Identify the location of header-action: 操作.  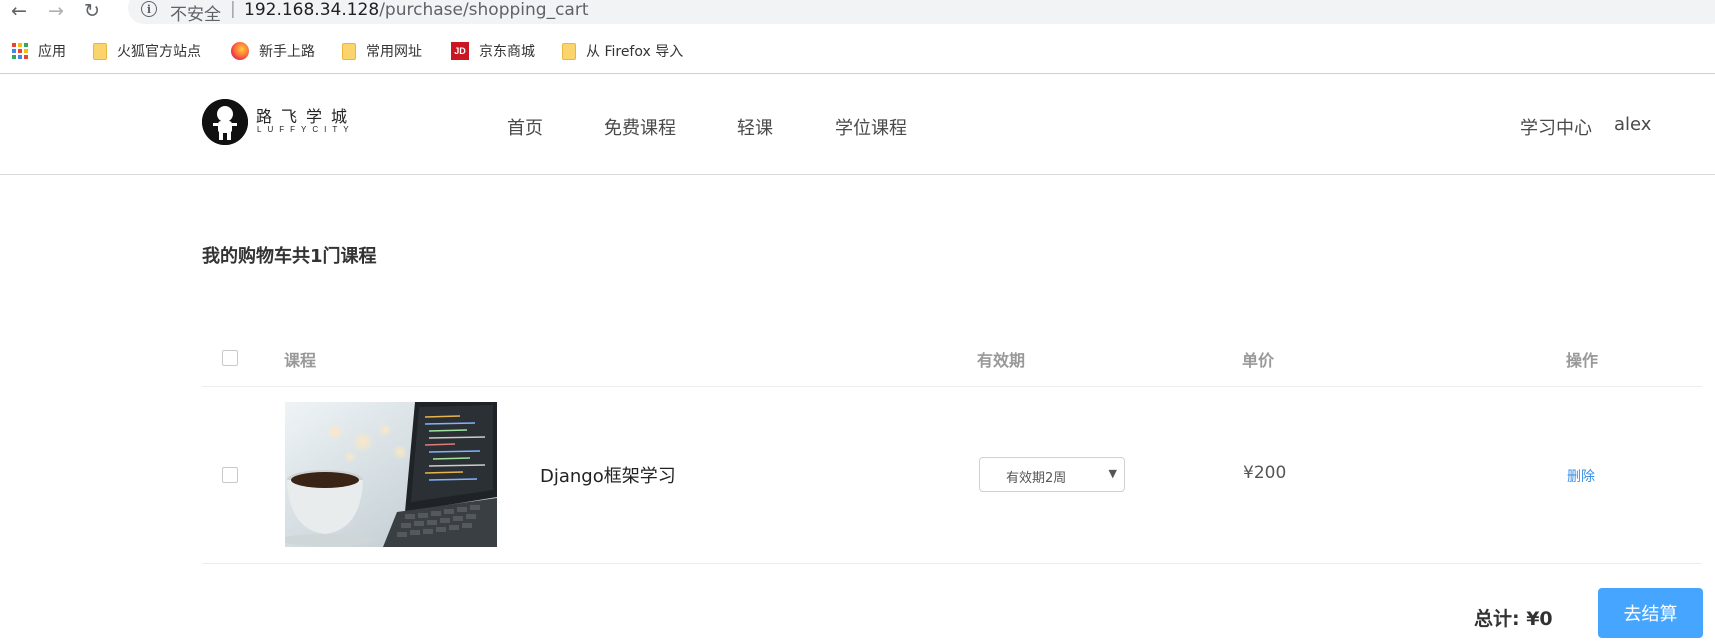
(1582, 360).